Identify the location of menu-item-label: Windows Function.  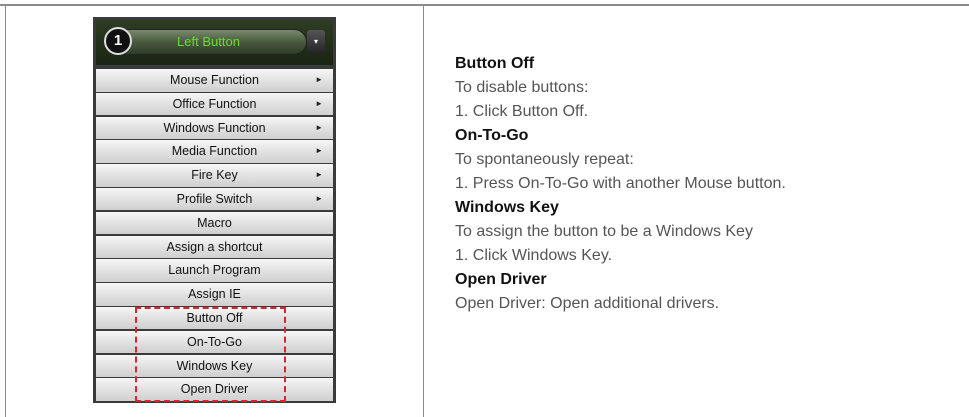
(214, 127).